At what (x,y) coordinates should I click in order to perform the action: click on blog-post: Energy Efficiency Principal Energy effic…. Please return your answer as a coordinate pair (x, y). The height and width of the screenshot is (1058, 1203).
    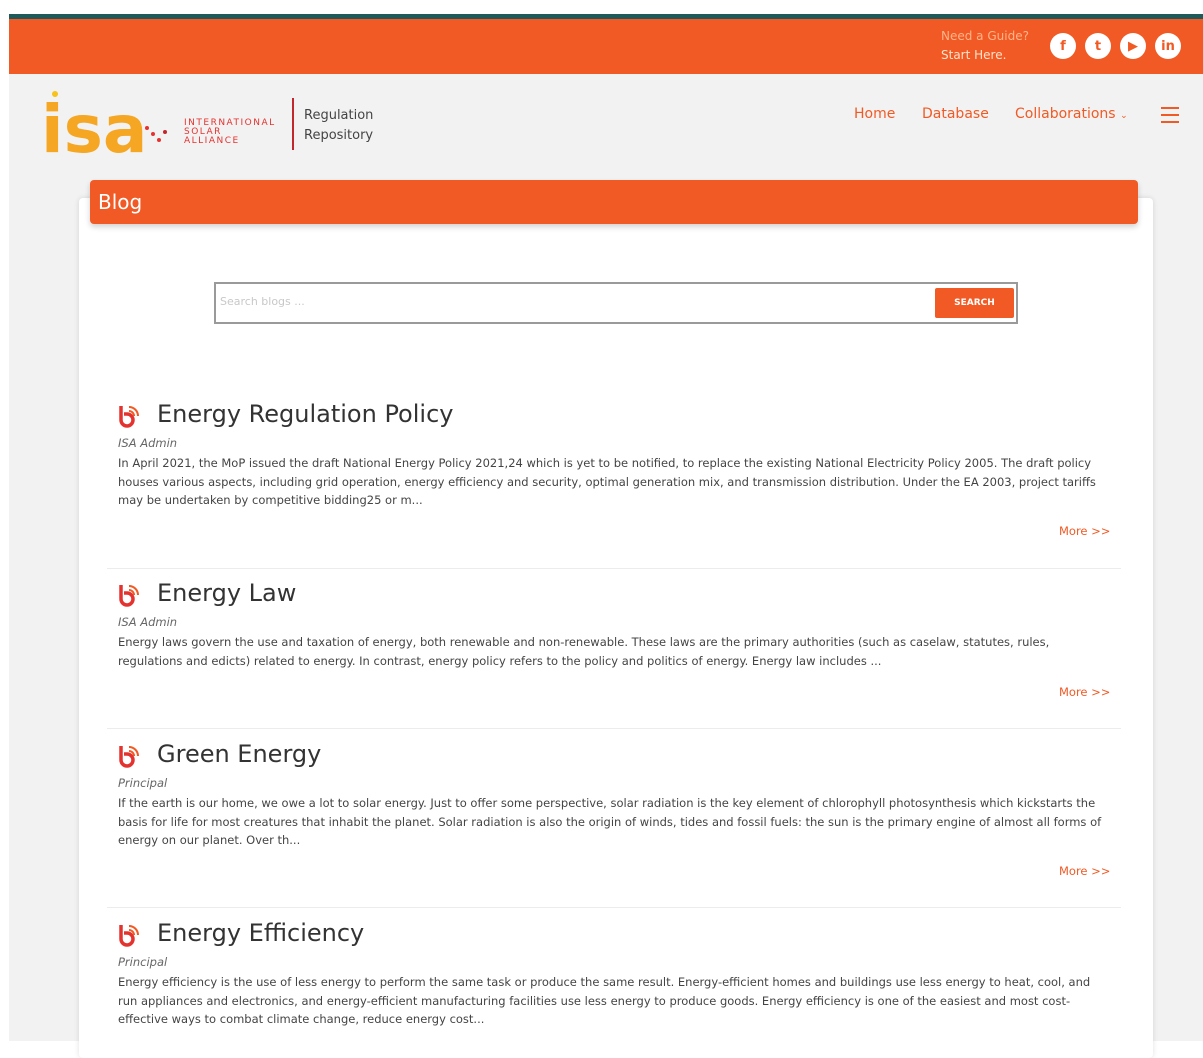
    Looking at the image, I should click on (614, 979).